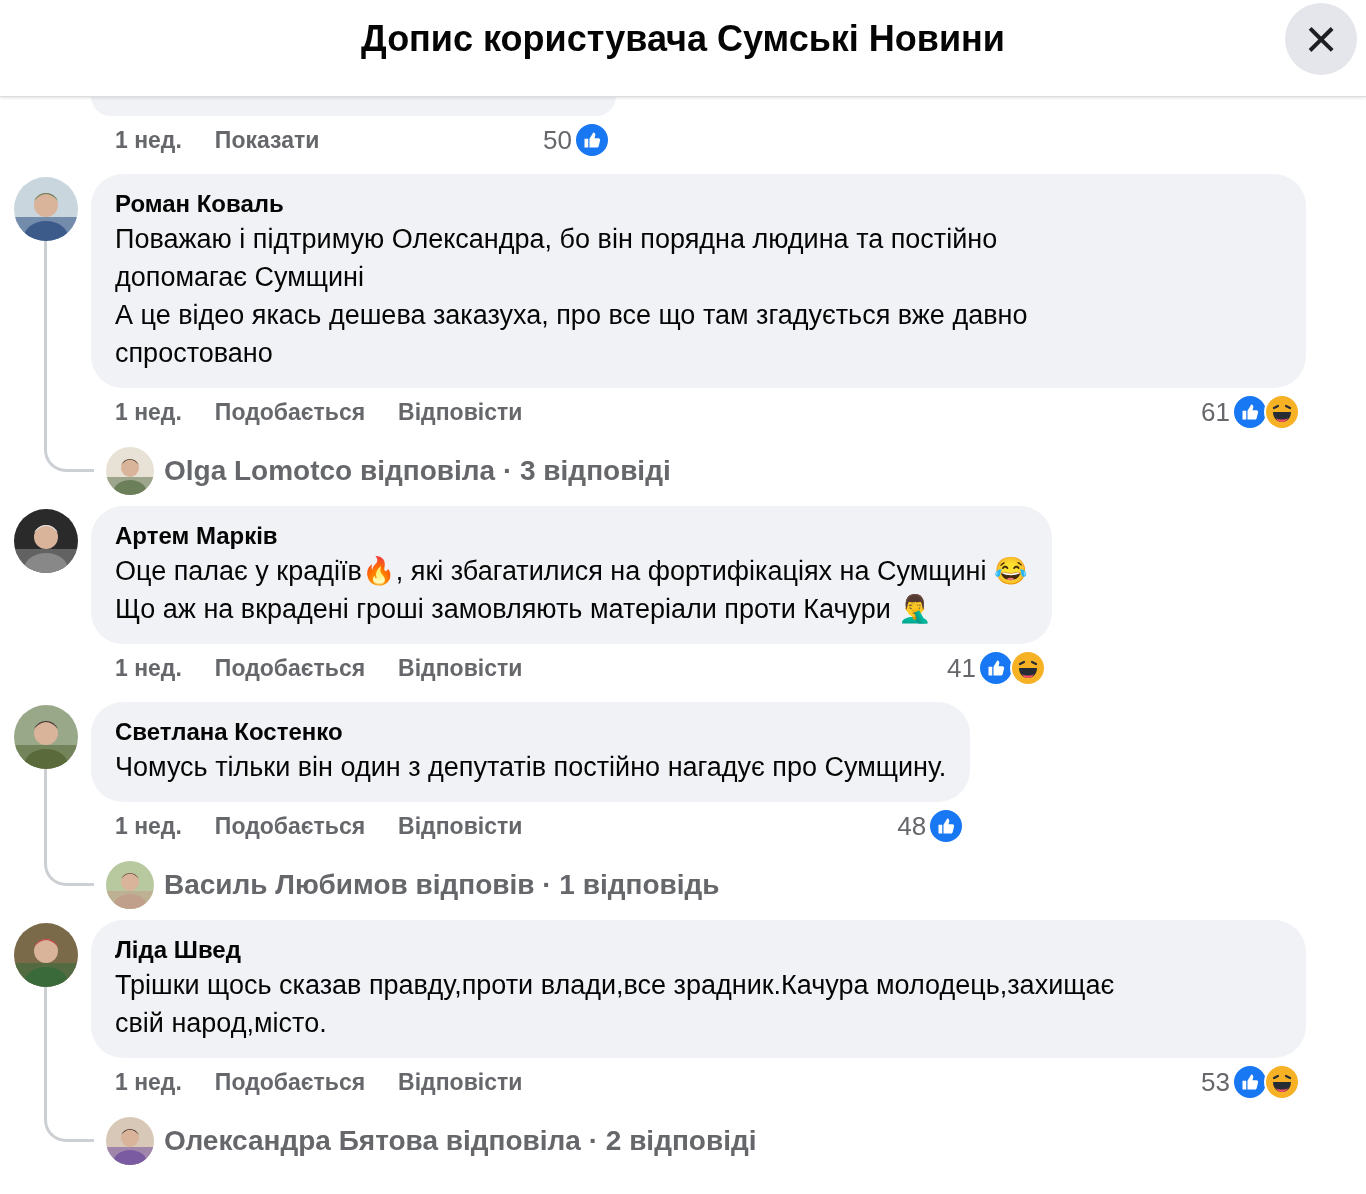 Image resolution: width=1366 pixels, height=1194 pixels. Describe the element at coordinates (571, 590) in the screenshot. I see `comment-text: Оце палає у крадіїв🔥, які збагатилися на фортифікаціях на Сумщині 😂 Що аж на вкрадені гроші замовляють матеріали проти Качури 🤦‍♂` at that location.